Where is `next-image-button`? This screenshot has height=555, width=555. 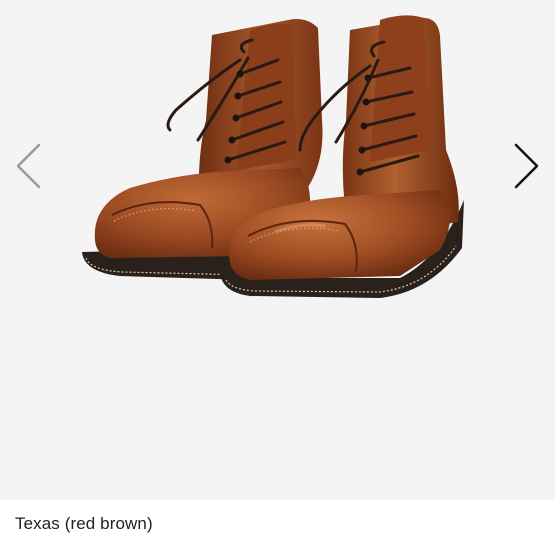
next-image-button is located at coordinates (527, 166).